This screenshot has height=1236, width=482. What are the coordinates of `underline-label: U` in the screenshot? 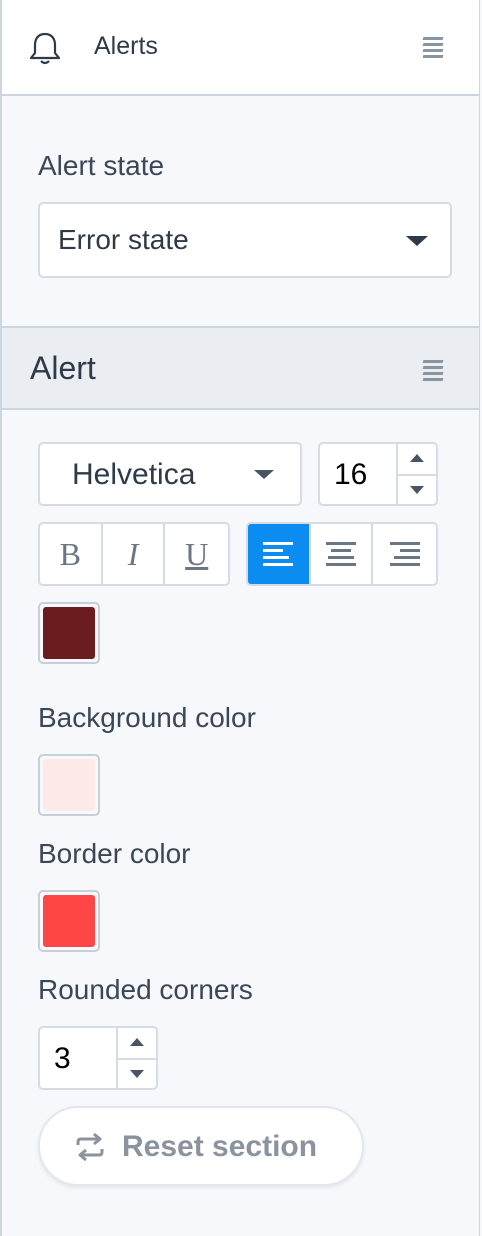 It's located at (197, 553).